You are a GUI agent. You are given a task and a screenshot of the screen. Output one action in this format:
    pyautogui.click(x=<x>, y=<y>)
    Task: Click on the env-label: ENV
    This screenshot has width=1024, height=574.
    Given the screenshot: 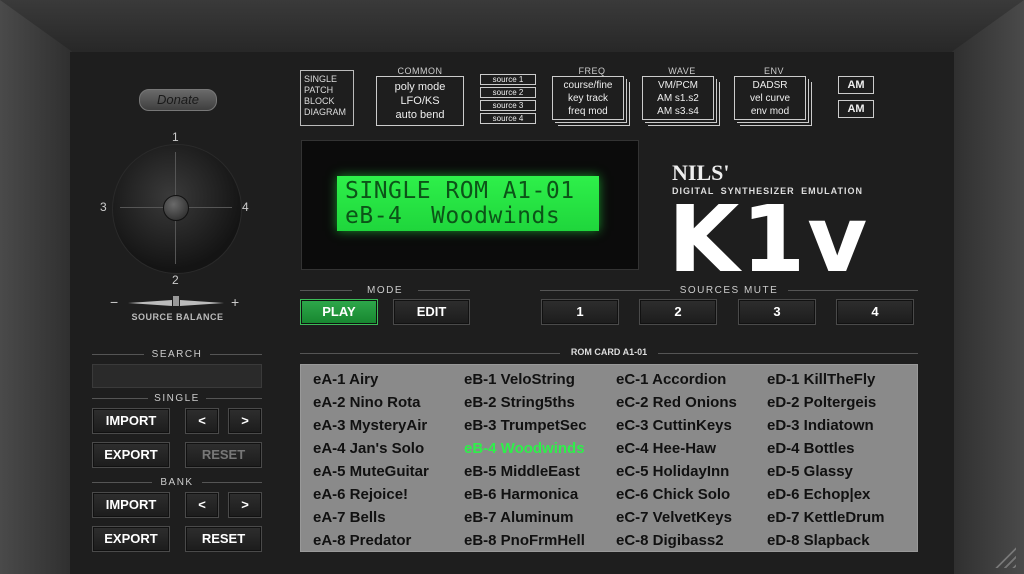 What is the action you would take?
    pyautogui.click(x=773, y=71)
    